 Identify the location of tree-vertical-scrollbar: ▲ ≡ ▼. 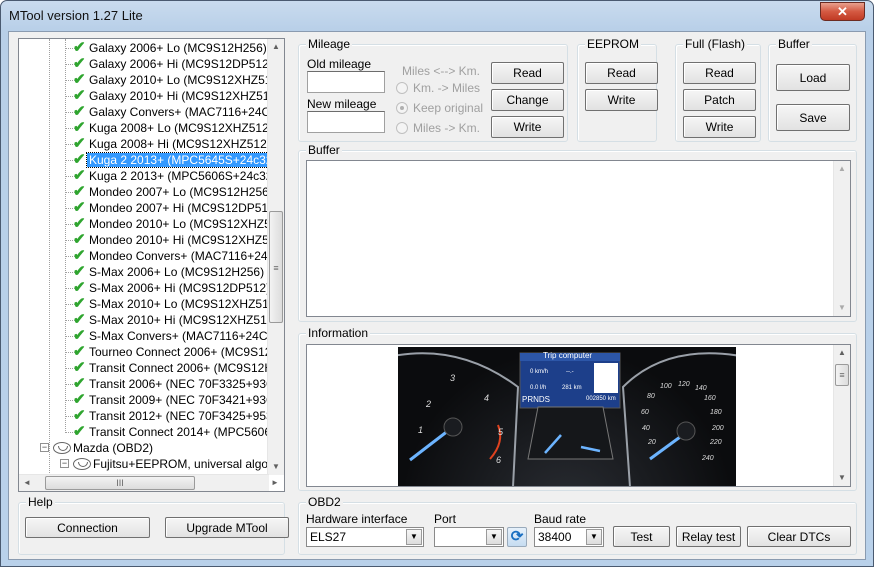
(275, 257).